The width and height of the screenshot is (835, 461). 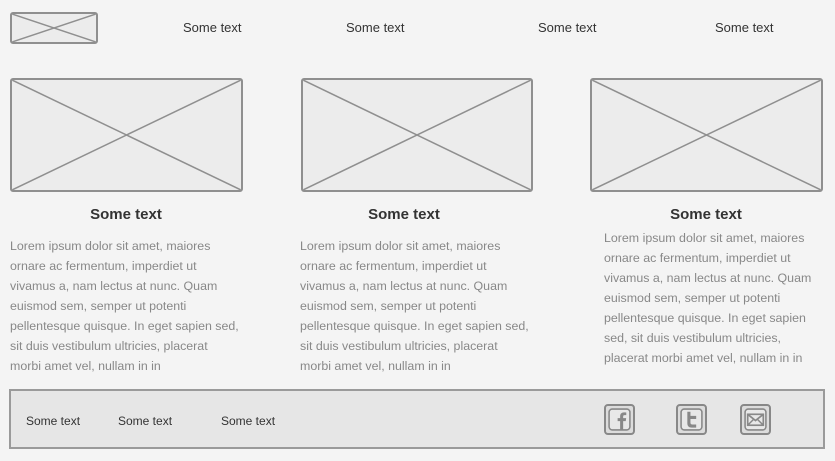 What do you see at coordinates (126, 214) in the screenshot?
I see `column-1-title: Some text` at bounding box center [126, 214].